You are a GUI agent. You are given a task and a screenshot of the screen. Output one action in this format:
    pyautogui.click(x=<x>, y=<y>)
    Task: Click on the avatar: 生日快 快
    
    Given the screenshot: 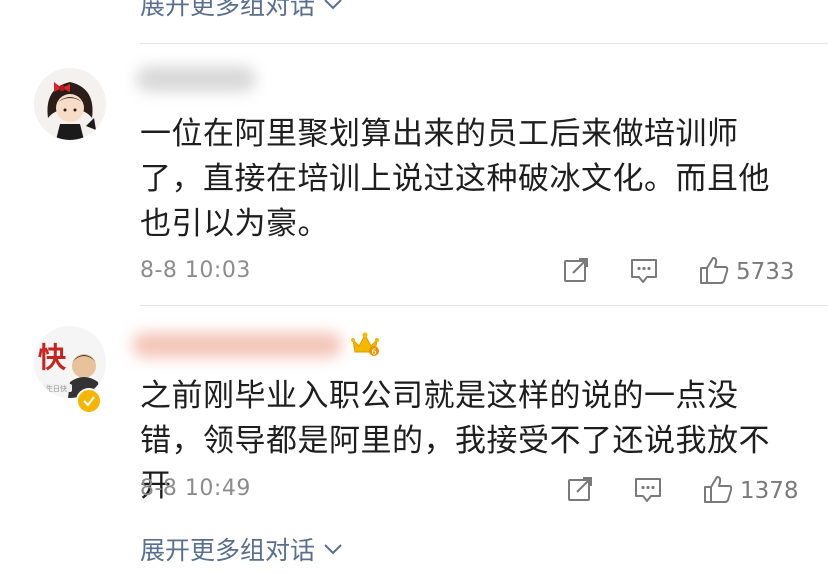 What is the action you would take?
    pyautogui.click(x=70, y=362)
    